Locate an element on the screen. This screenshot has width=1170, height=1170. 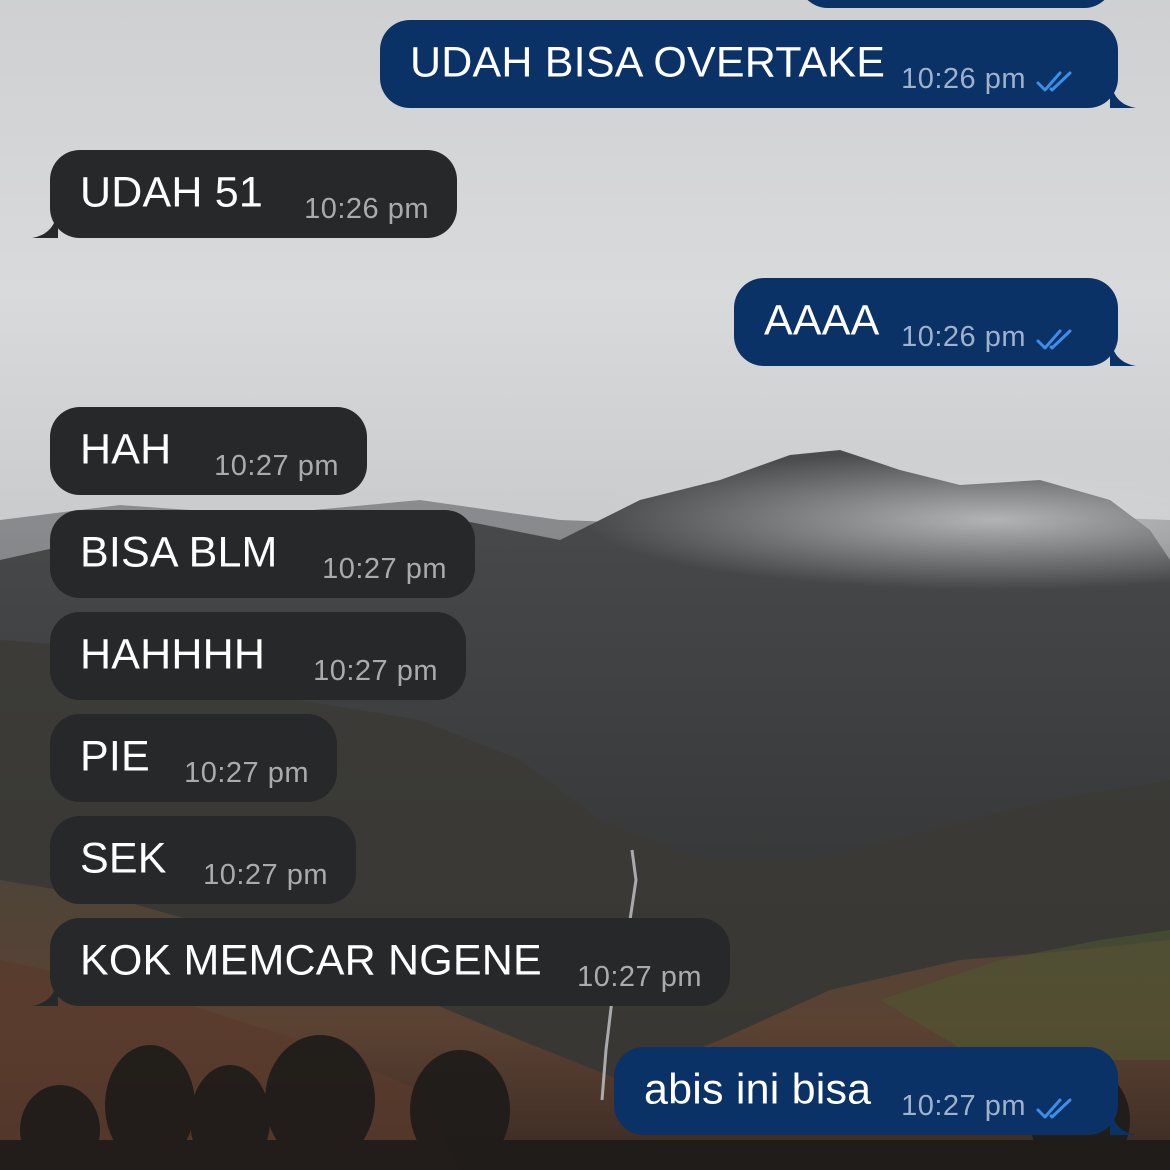
outgoing-message-bubble: AAAA 10:26 pm is located at coordinates (935, 322).